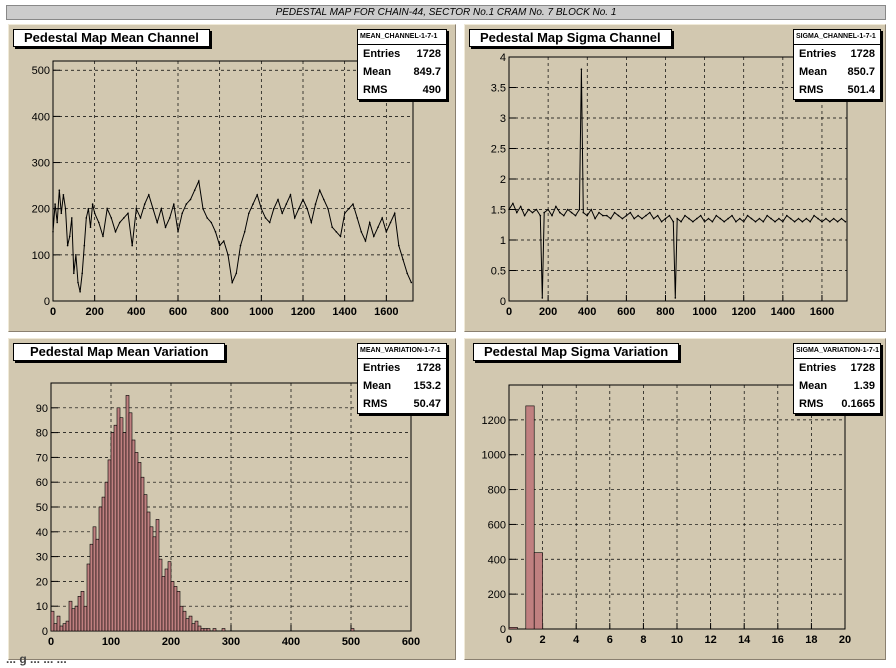 This screenshot has height=668, width=896. What do you see at coordinates (41, 256) in the screenshot?
I see `y-tick-label: 100` at bounding box center [41, 256].